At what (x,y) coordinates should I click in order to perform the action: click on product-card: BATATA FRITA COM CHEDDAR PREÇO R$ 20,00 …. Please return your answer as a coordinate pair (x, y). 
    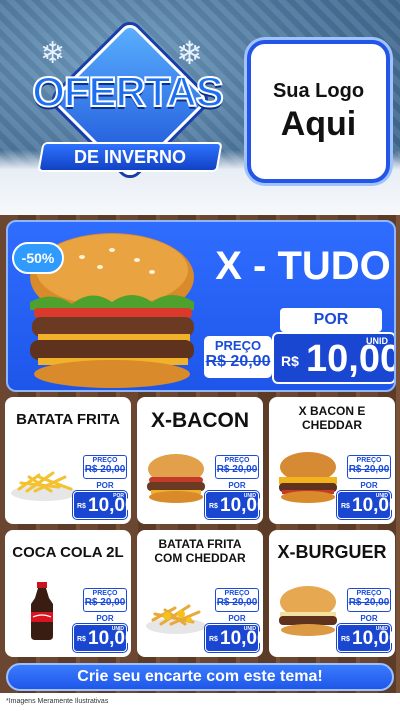
    Looking at the image, I should click on (200, 593).